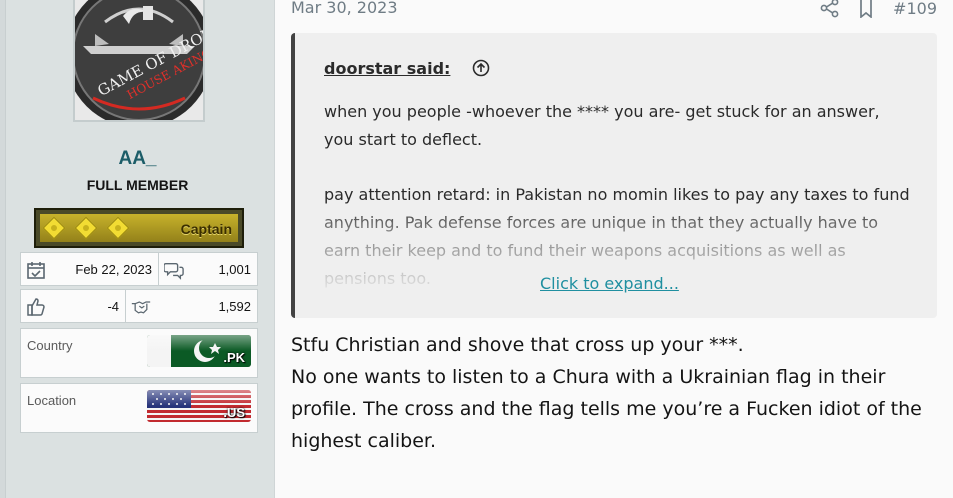  I want to click on country-code: .PK, so click(234, 357).